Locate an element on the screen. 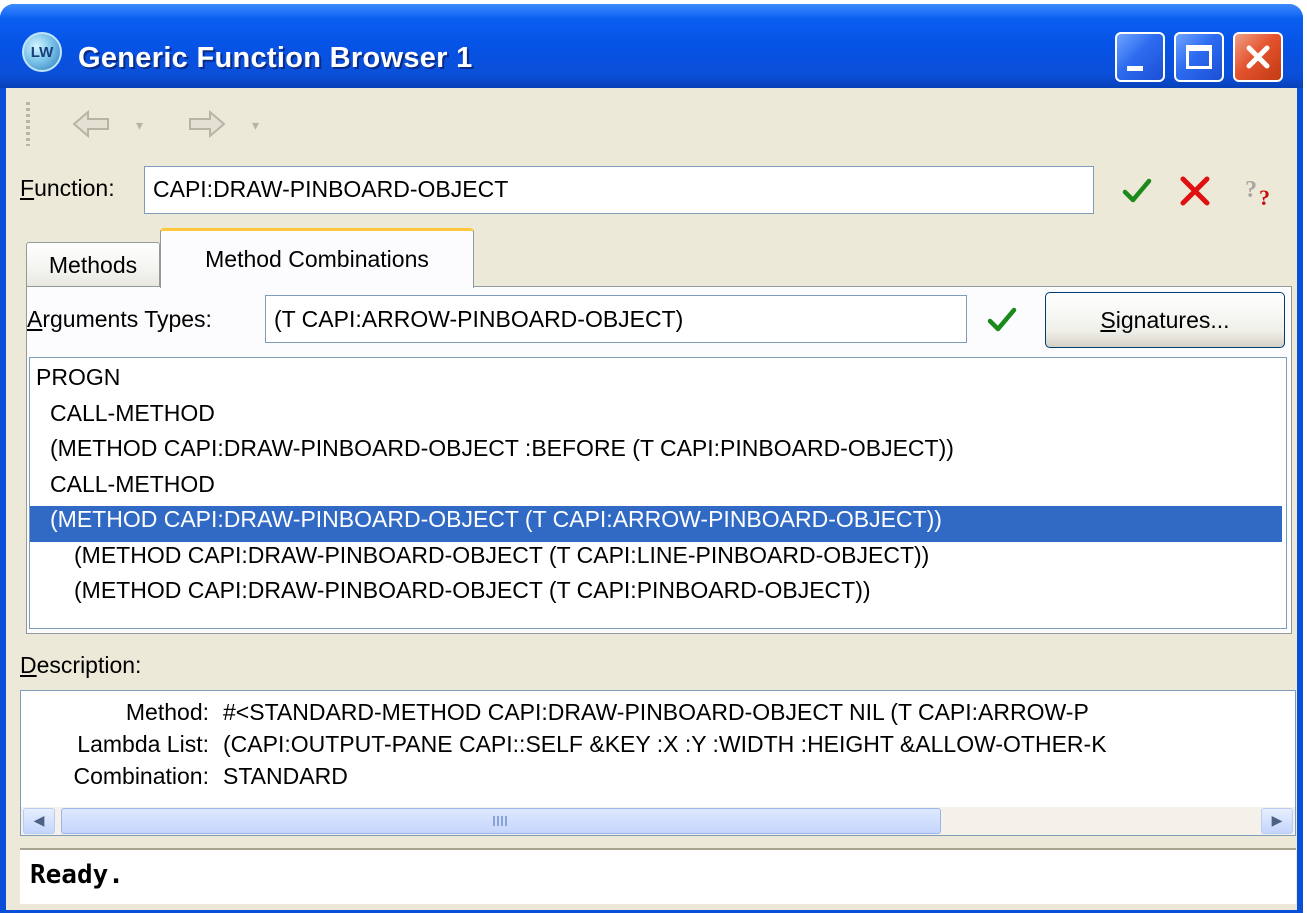 The width and height of the screenshot is (1307, 913). function-input: CAPI:DRAW-PINBOARD-OBJECT is located at coordinates (619, 190).